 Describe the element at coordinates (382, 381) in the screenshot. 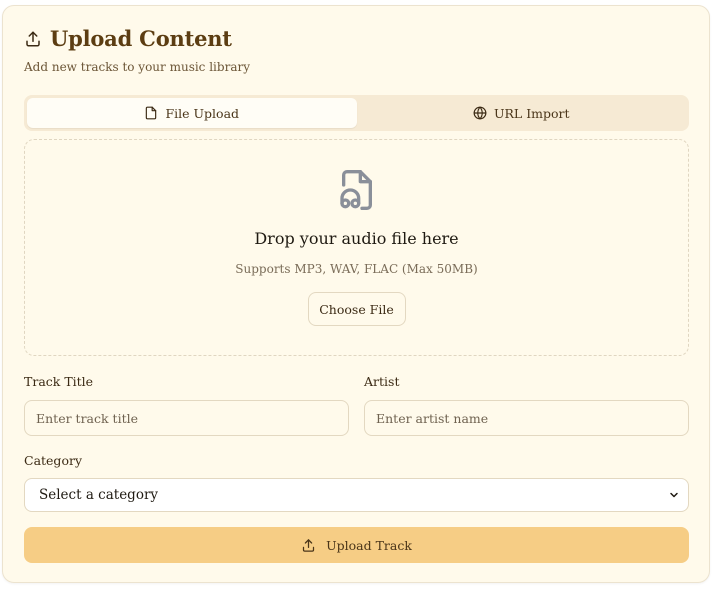

I see `artist-label: Artist` at that location.